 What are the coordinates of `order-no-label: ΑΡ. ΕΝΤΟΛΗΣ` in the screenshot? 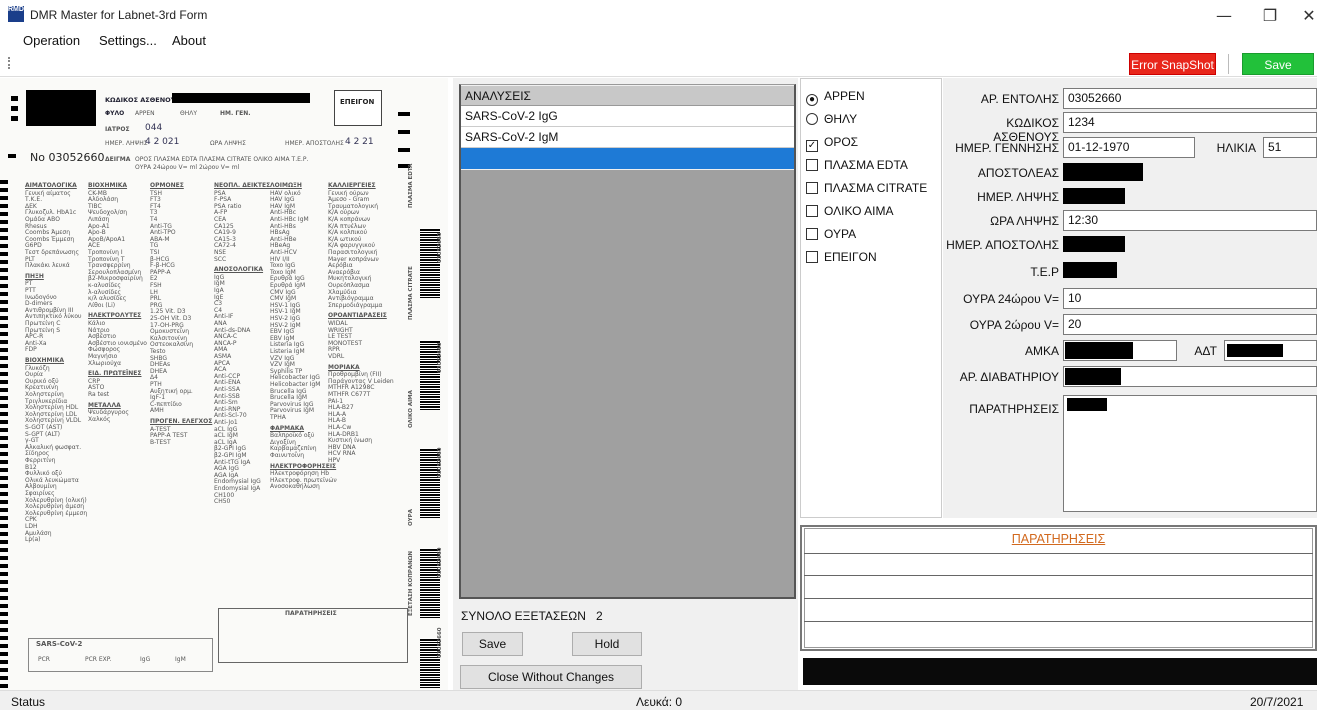 It's located at (1019, 99).